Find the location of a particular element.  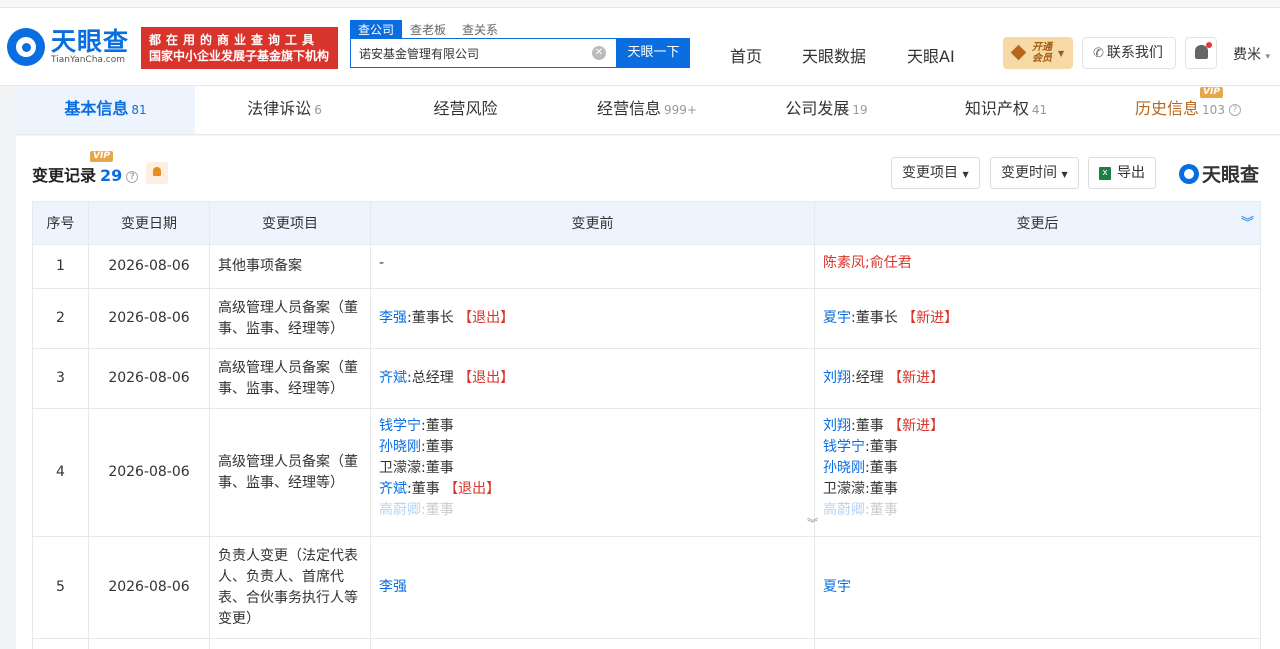

search-tab-boss: 查老板 is located at coordinates (428, 30).